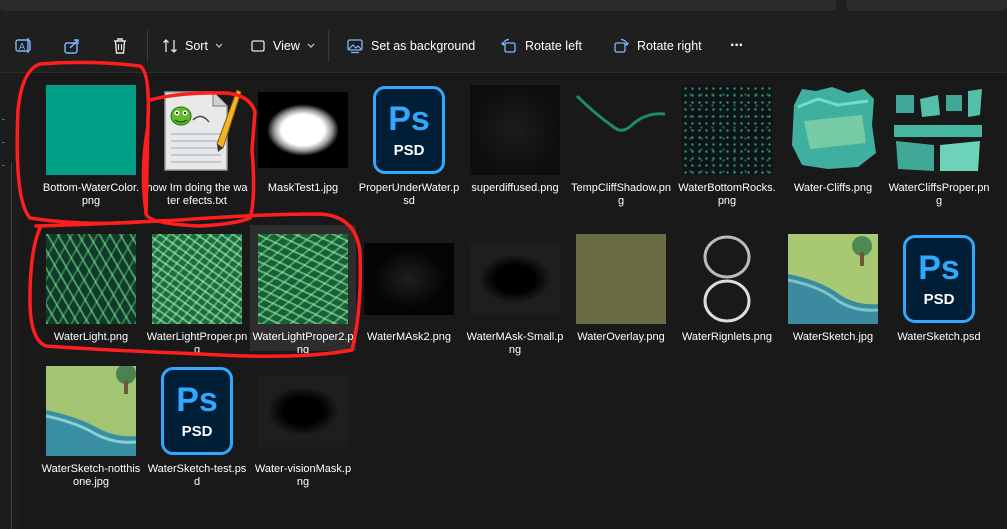 This screenshot has width=1007, height=529. I want to click on file-item: TempCliffShadow.png, so click(621, 141).